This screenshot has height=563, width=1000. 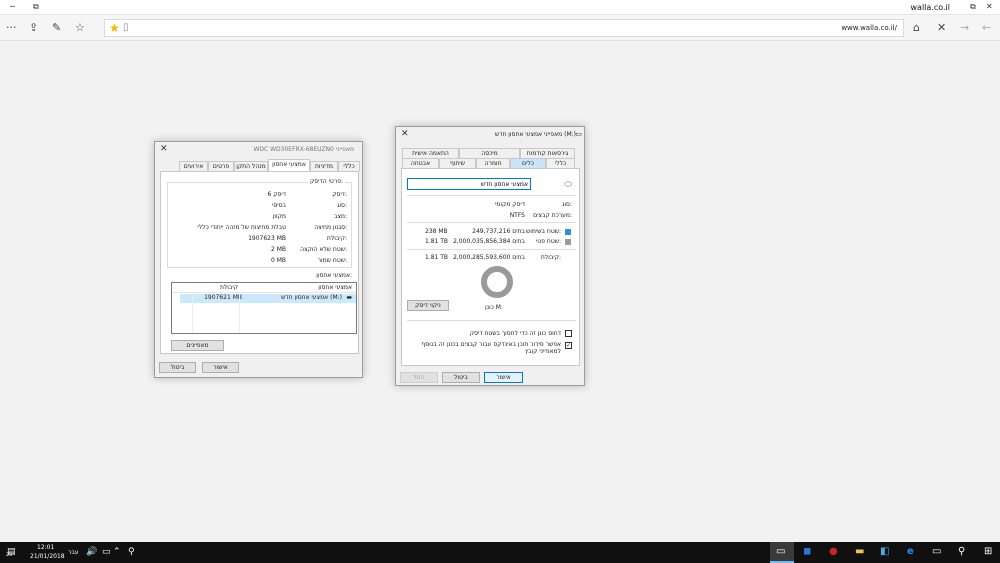 What do you see at coordinates (973, 7) in the screenshot?
I see `tab-set-aside-icon: ⧉` at bounding box center [973, 7].